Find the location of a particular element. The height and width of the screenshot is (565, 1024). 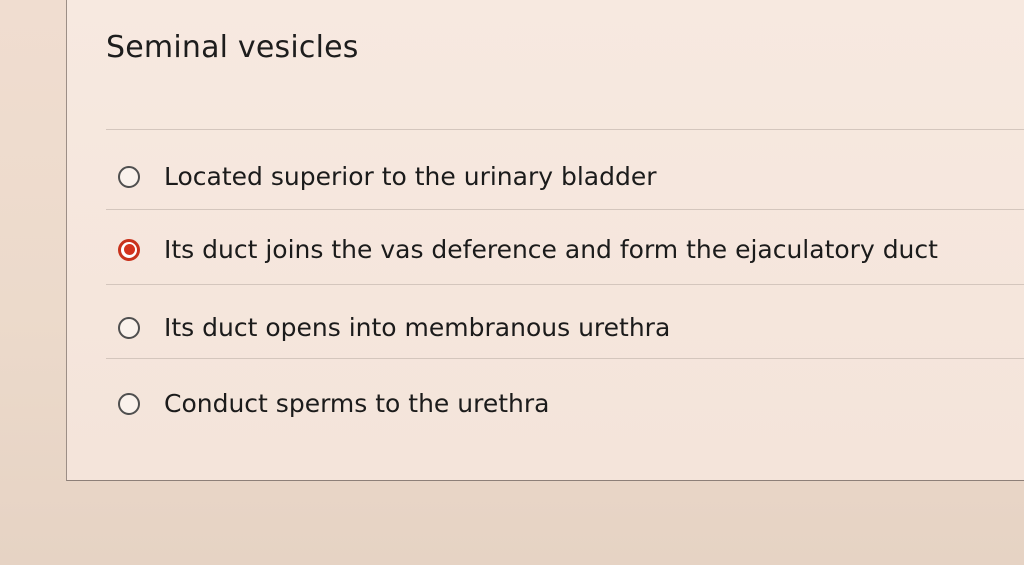

question-title: Seminal vesicles is located at coordinates (232, 47).